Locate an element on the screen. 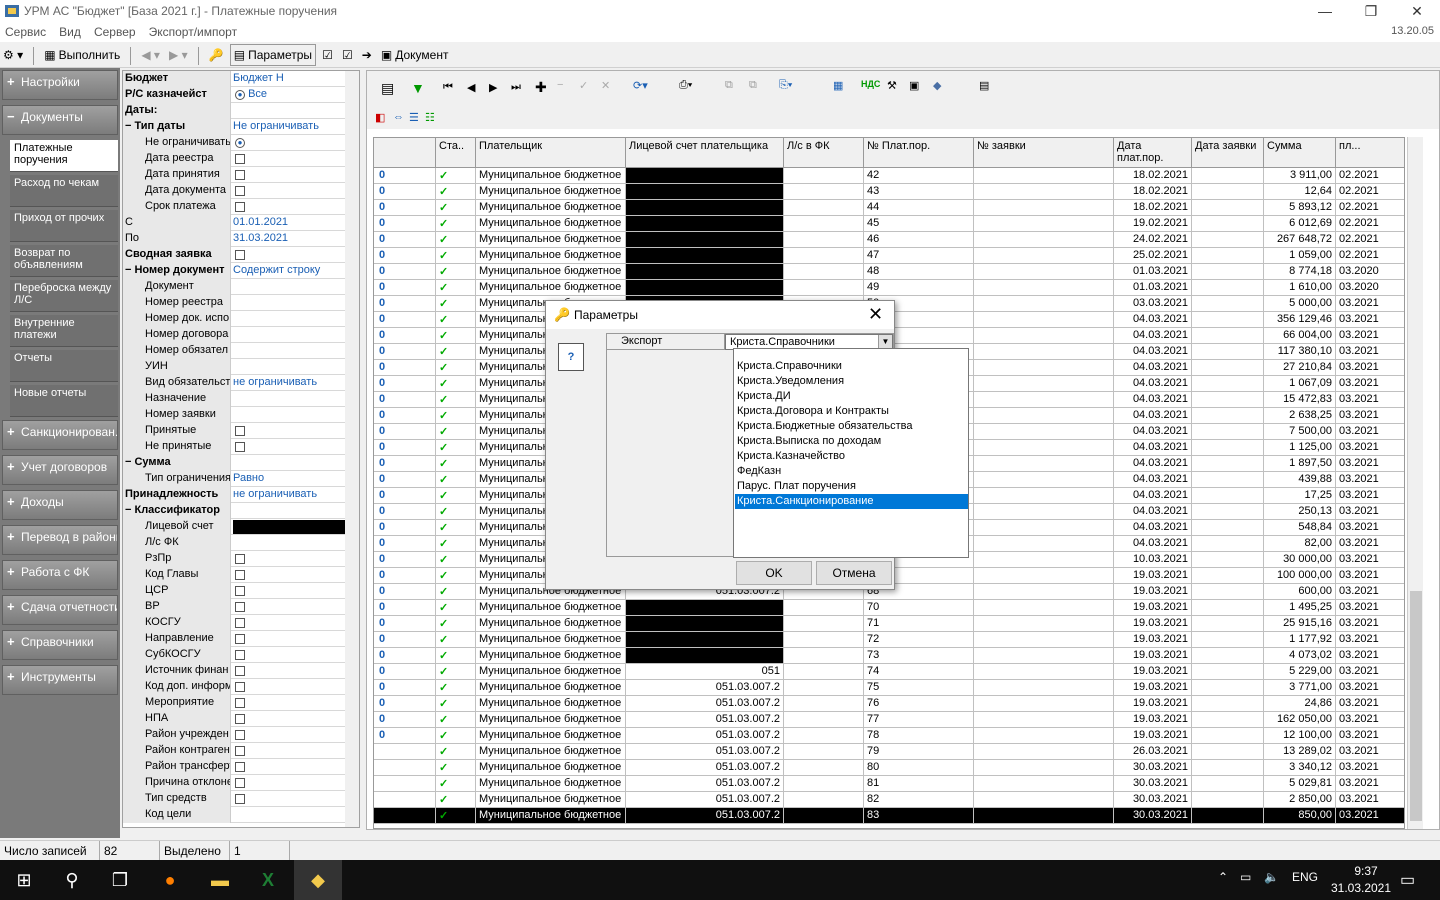 Image resolution: width=1440 pixels, height=900 pixels. column-header: Сумма is located at coordinates (1300, 153).